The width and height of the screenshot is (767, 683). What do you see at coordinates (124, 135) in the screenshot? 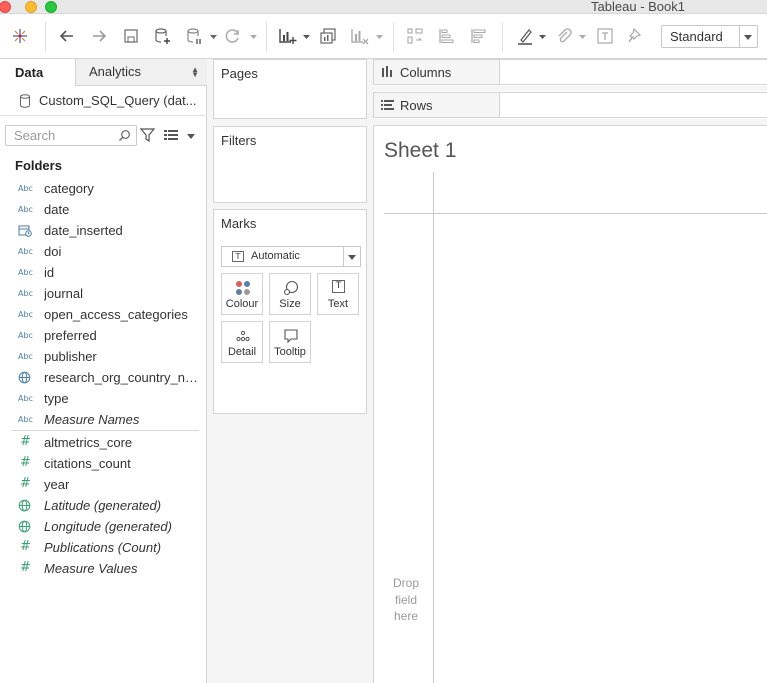
I see `search-icon` at bounding box center [124, 135].